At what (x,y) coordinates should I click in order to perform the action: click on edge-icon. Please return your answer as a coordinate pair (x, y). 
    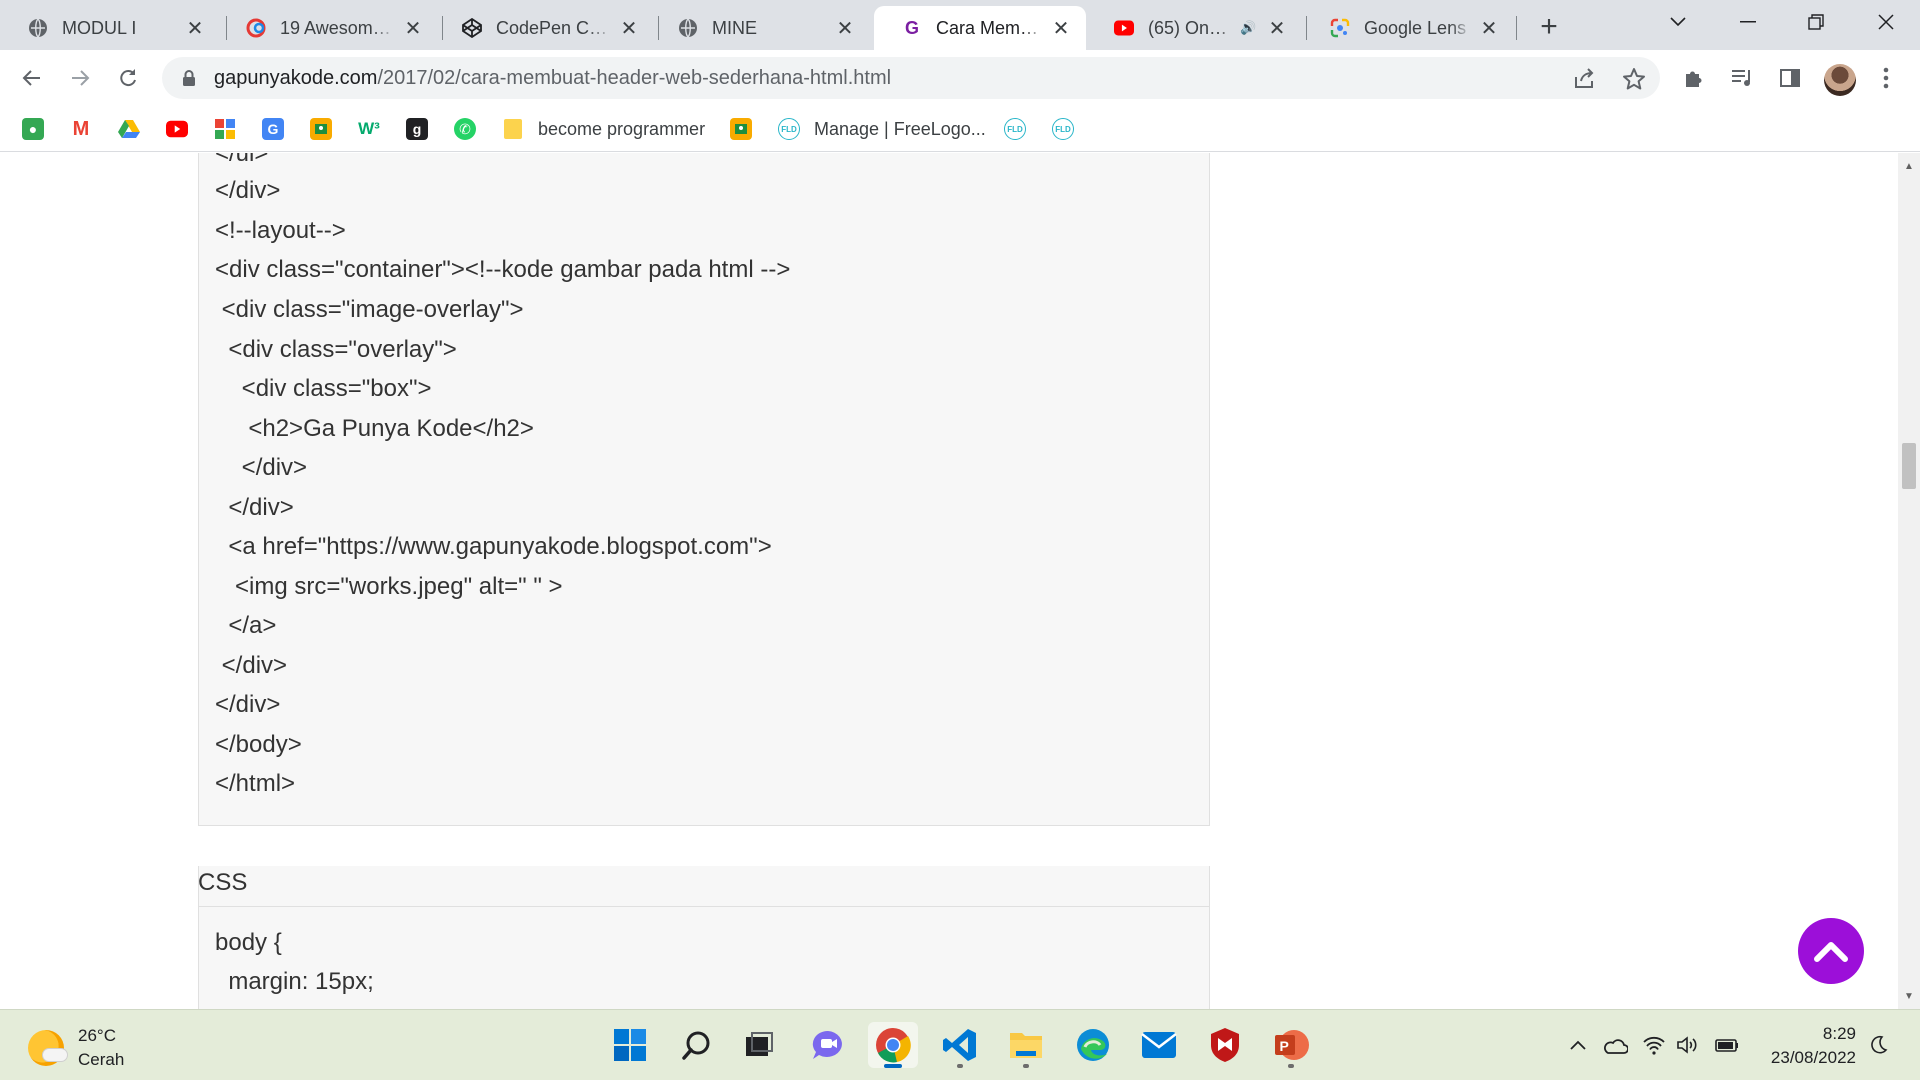
    Looking at the image, I should click on (1093, 1045).